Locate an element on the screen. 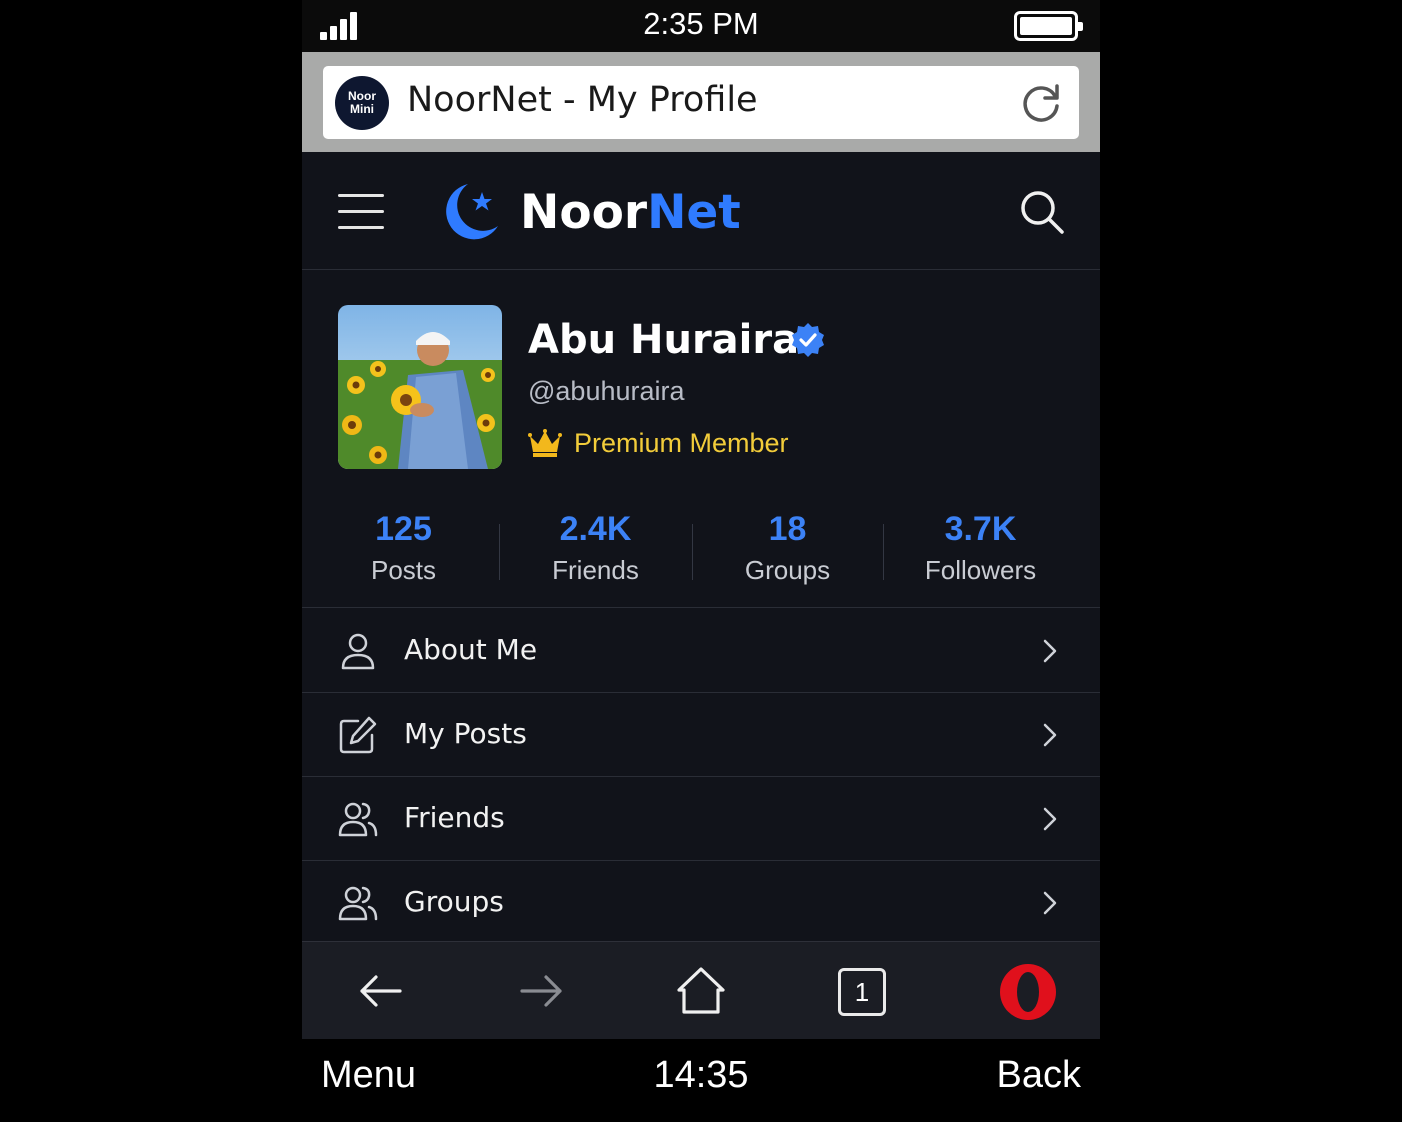  stat-friends: 2.4K Friends is located at coordinates (595, 556).